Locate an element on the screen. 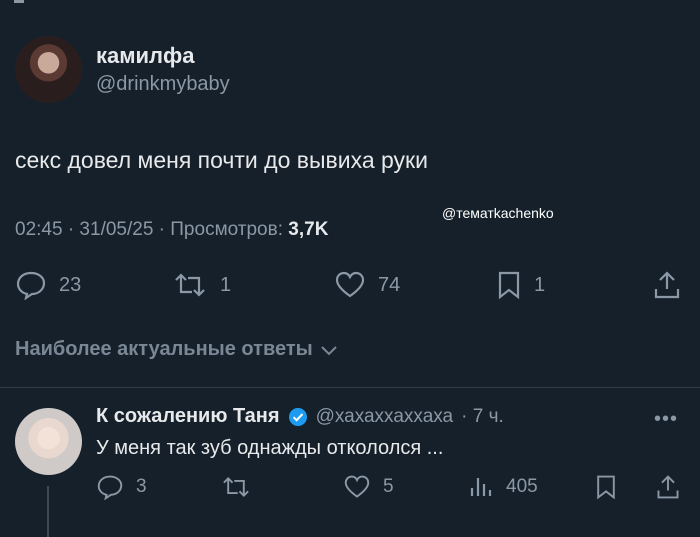 Image resolution: width=700 pixels, height=537 pixels. bookmark-count: 1 is located at coordinates (540, 284).